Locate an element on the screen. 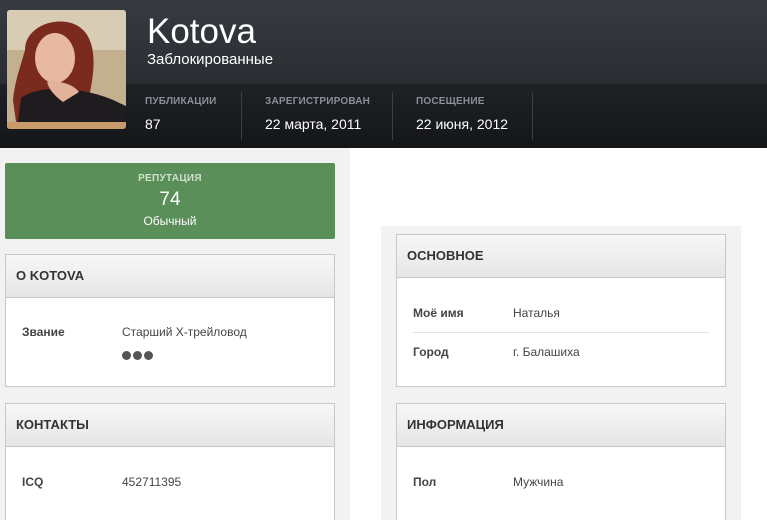 Image resolution: width=767 pixels, height=520 pixels. contacts-block: КОНТАКТЫ ICQ 452711395 is located at coordinates (170, 461).